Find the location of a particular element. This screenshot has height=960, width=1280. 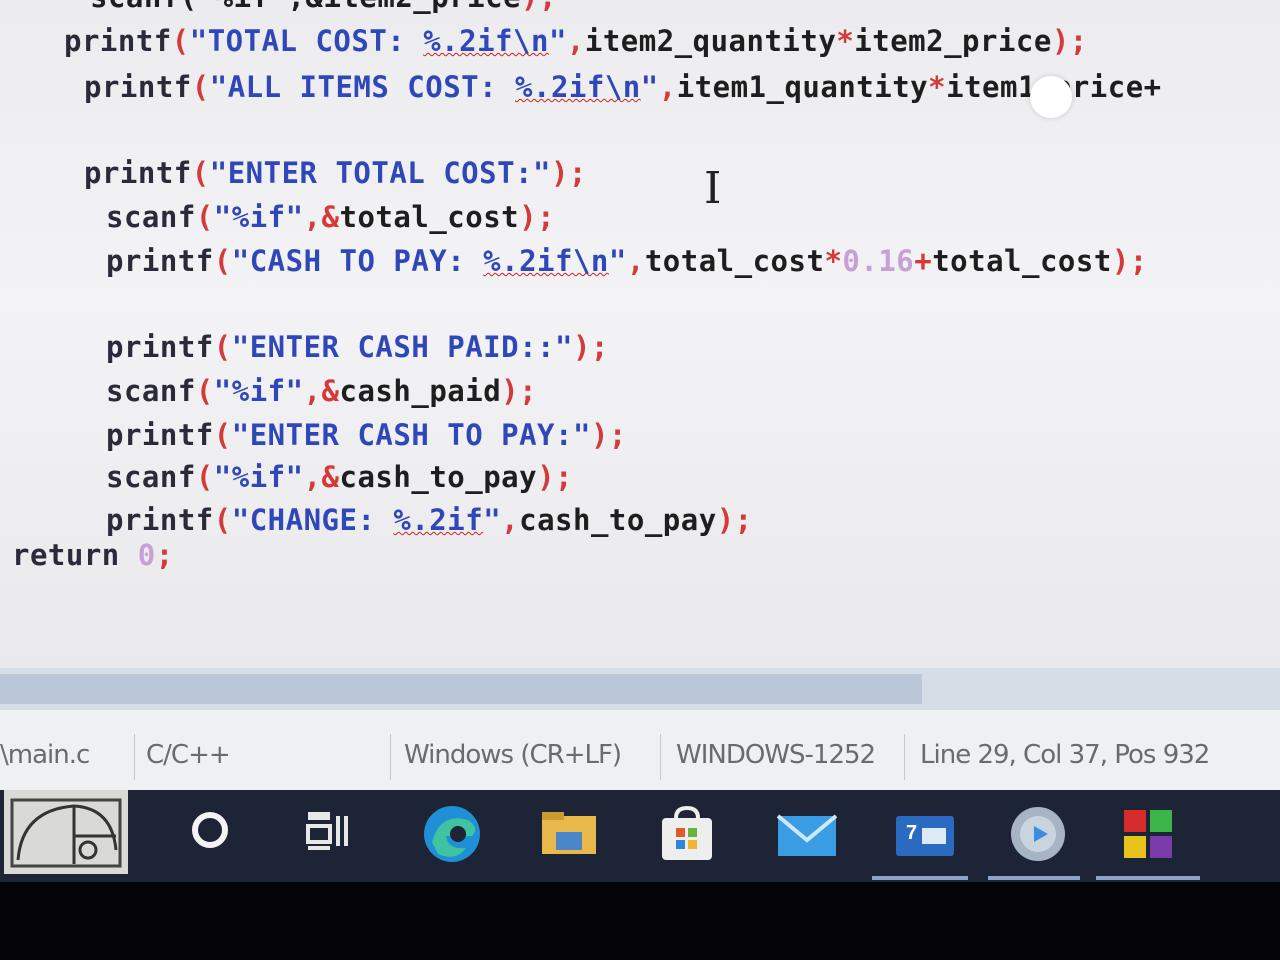

code-line: printf("ENTER CASH TO PAY:"); is located at coordinates (366, 435).